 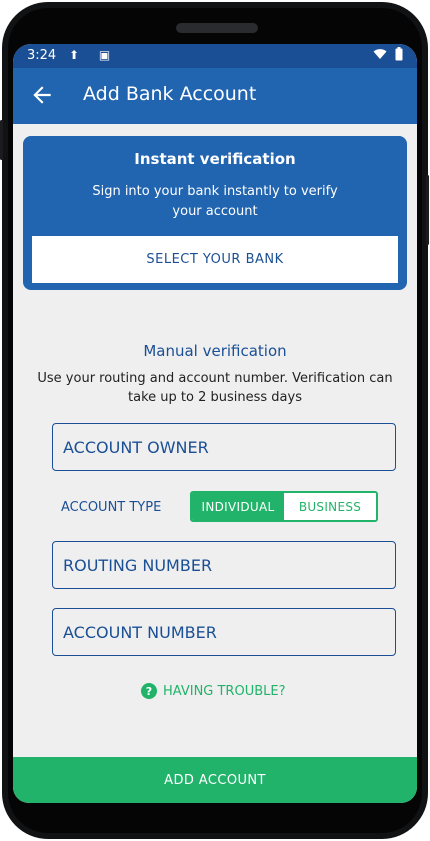 I want to click on wifi-icon, so click(x=380, y=54).